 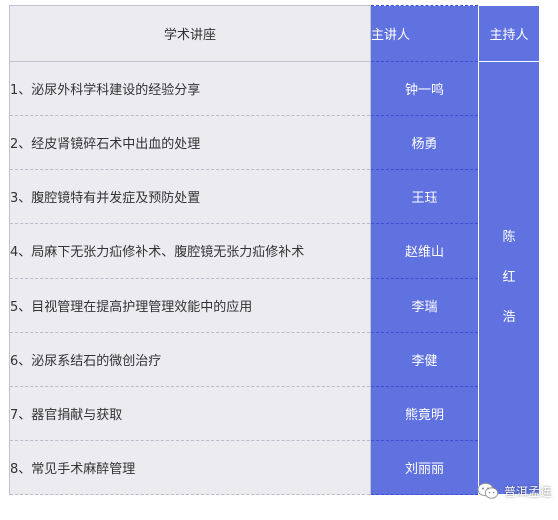 I want to click on host-name-char: 陈, so click(x=509, y=238).